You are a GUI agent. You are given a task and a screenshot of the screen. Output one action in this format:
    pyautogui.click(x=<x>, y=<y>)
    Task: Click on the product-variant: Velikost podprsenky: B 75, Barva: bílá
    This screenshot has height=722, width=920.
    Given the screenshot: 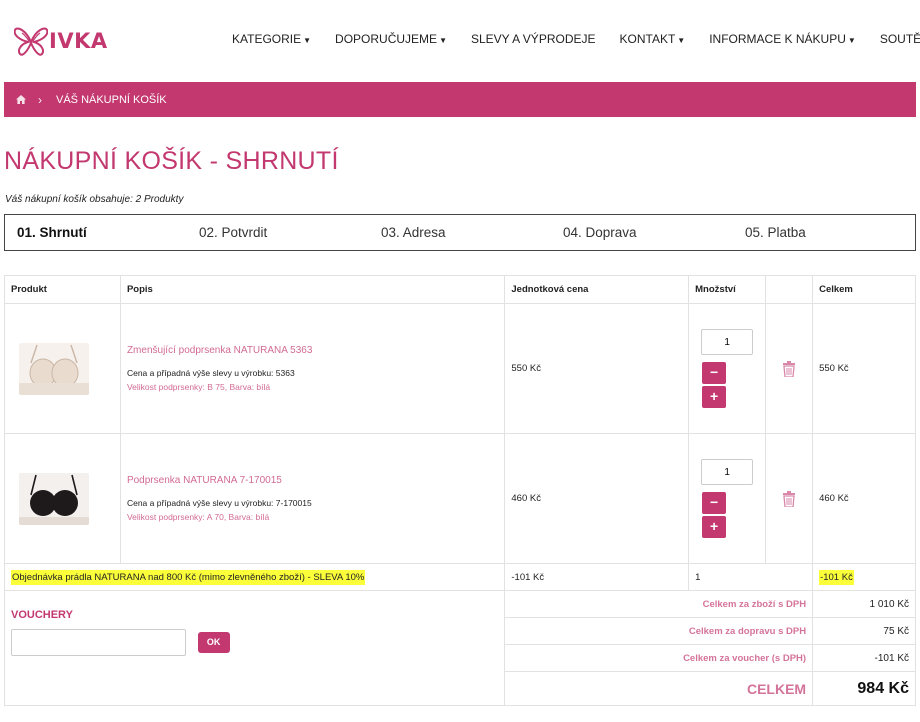 What is the action you would take?
    pyautogui.click(x=198, y=387)
    